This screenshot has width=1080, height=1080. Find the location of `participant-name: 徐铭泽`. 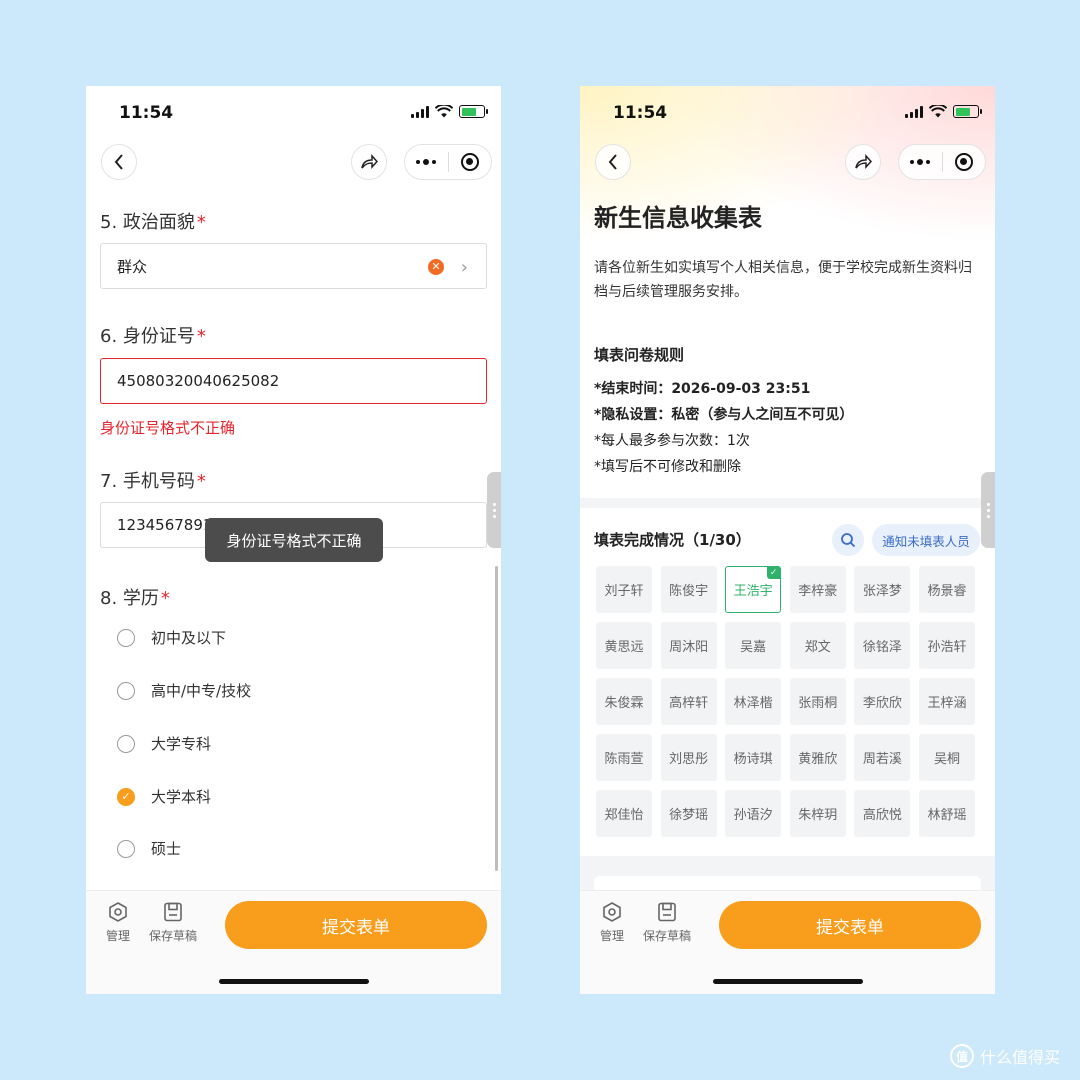

participant-name: 徐铭泽 is located at coordinates (882, 645).